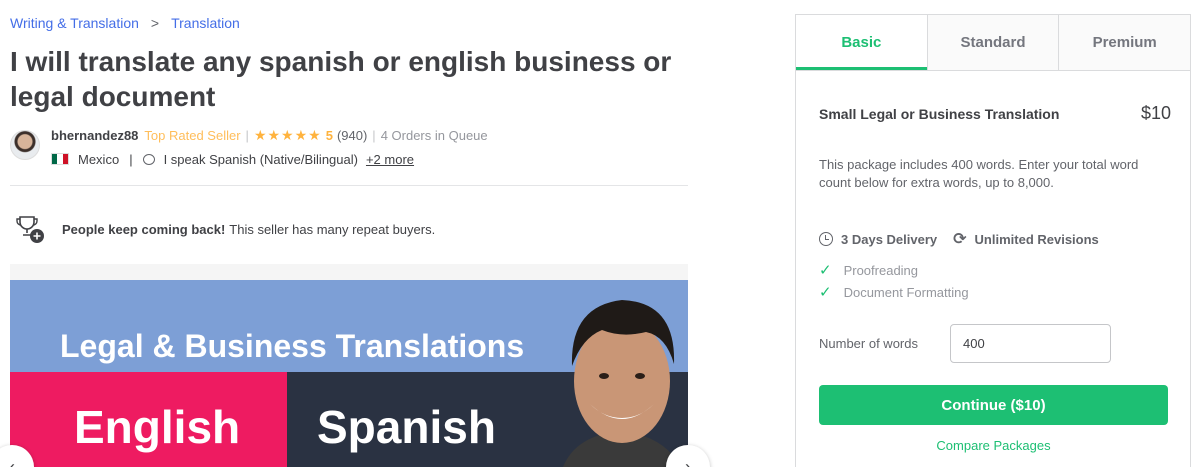  I want to click on package-tabs: Basic Standard Premium, so click(993, 43).